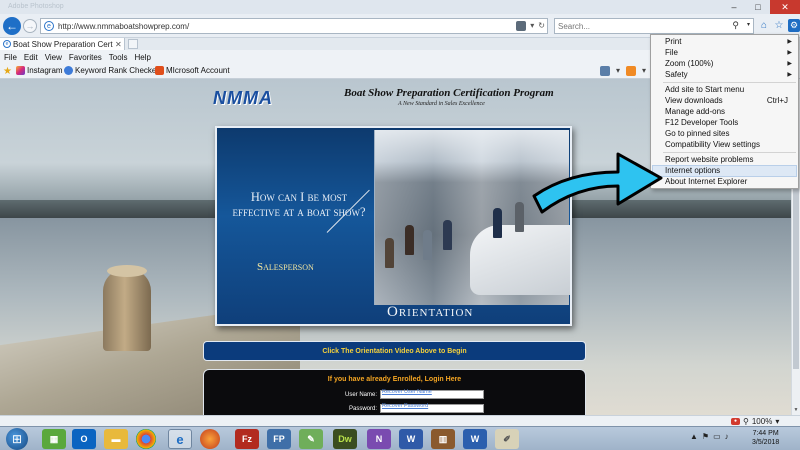 This screenshot has height=450, width=800. I want to click on menu-item-f12-tools: F12 Developer Tools, so click(701, 122).